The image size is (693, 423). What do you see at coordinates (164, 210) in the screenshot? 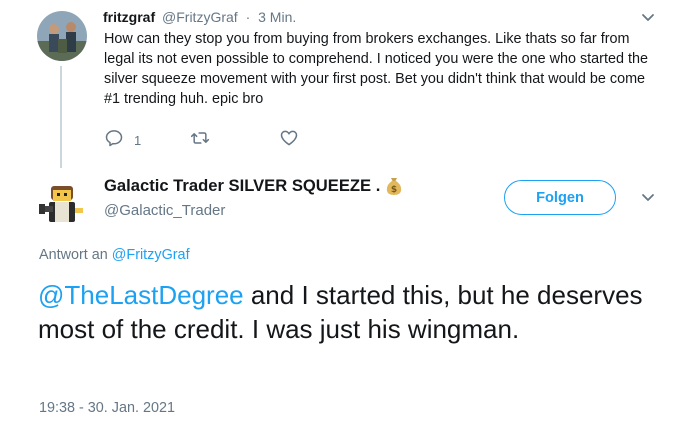
I see `main-handle: @Galactic_Trader` at bounding box center [164, 210].